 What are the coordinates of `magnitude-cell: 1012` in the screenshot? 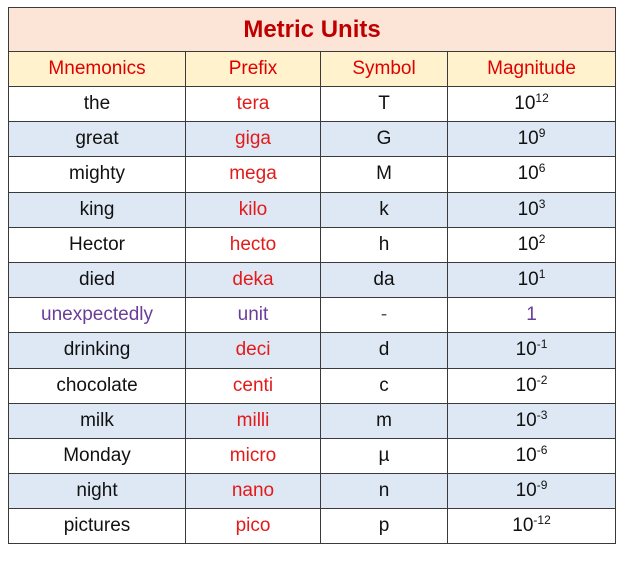 It's located at (531, 104).